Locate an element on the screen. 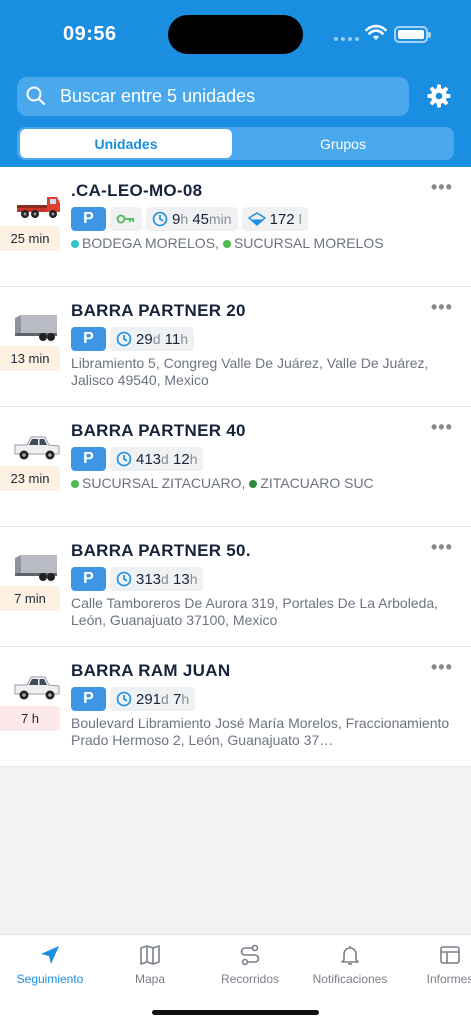 This screenshot has width=471, height=1024. fuel-unit: l is located at coordinates (300, 218).